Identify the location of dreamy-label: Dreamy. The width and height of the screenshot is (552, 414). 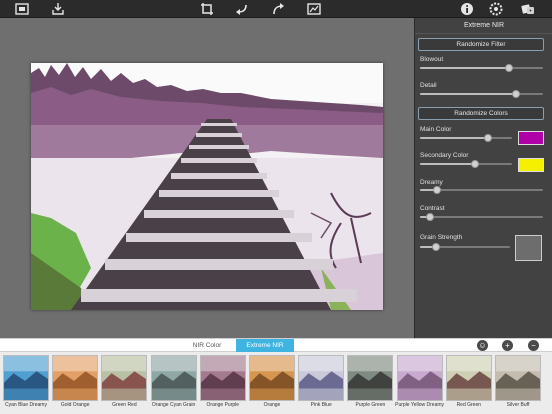
(431, 182).